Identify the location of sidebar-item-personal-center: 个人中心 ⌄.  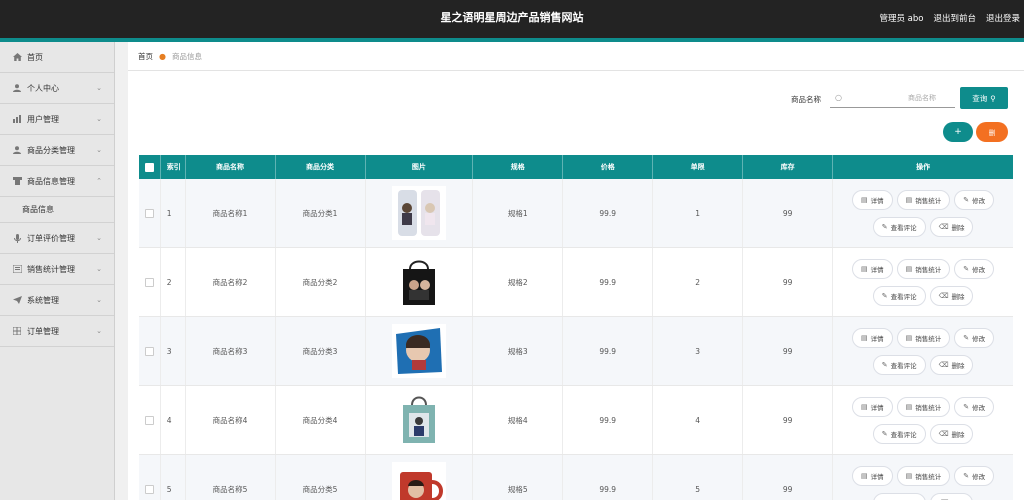
(57, 88).